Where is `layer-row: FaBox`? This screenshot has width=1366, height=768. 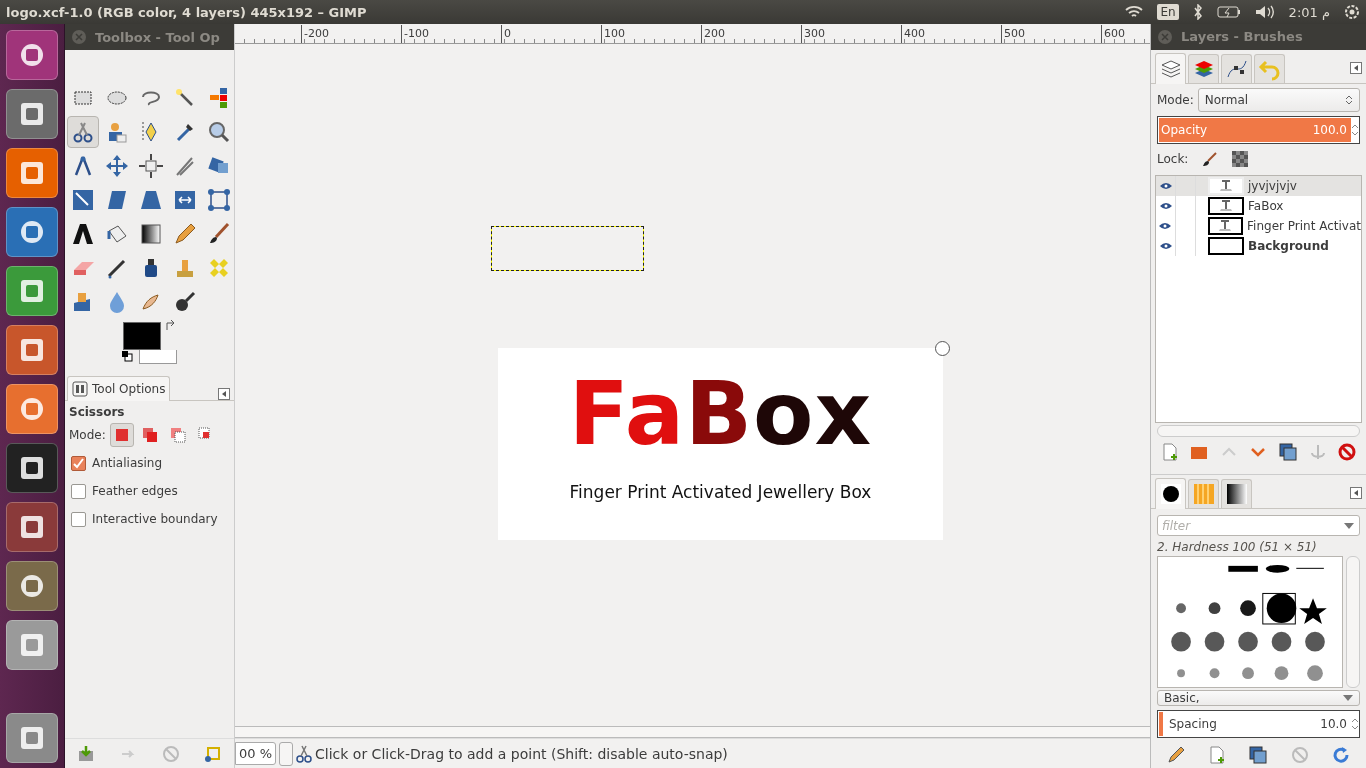 layer-row: FaBox is located at coordinates (1258, 206).